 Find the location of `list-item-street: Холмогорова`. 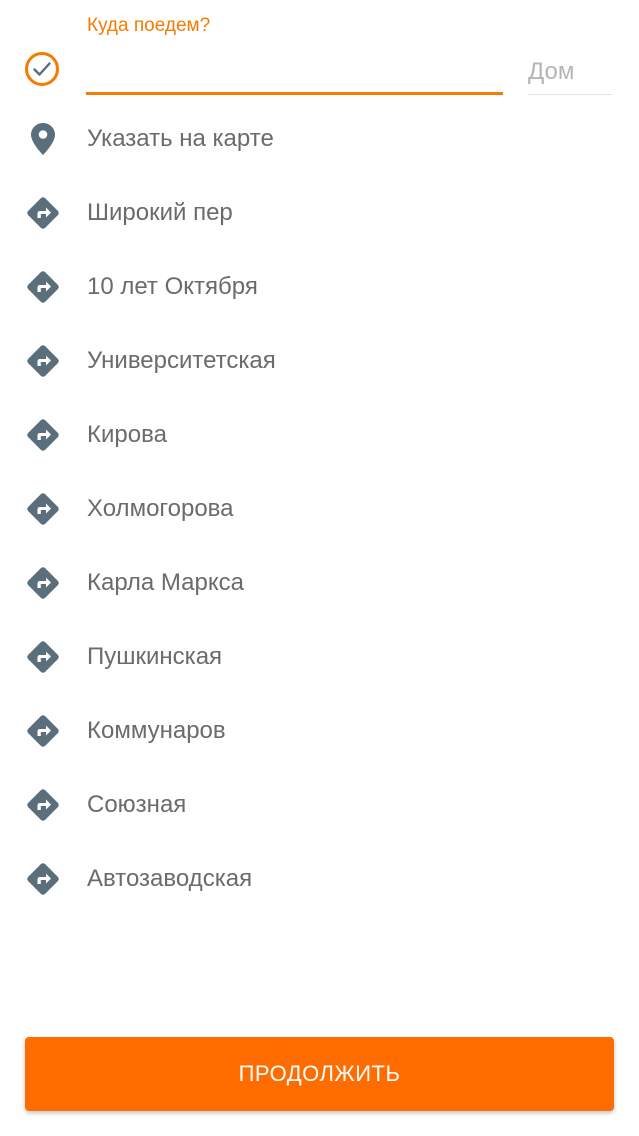

list-item-street: Холмогорова is located at coordinates (319, 509).